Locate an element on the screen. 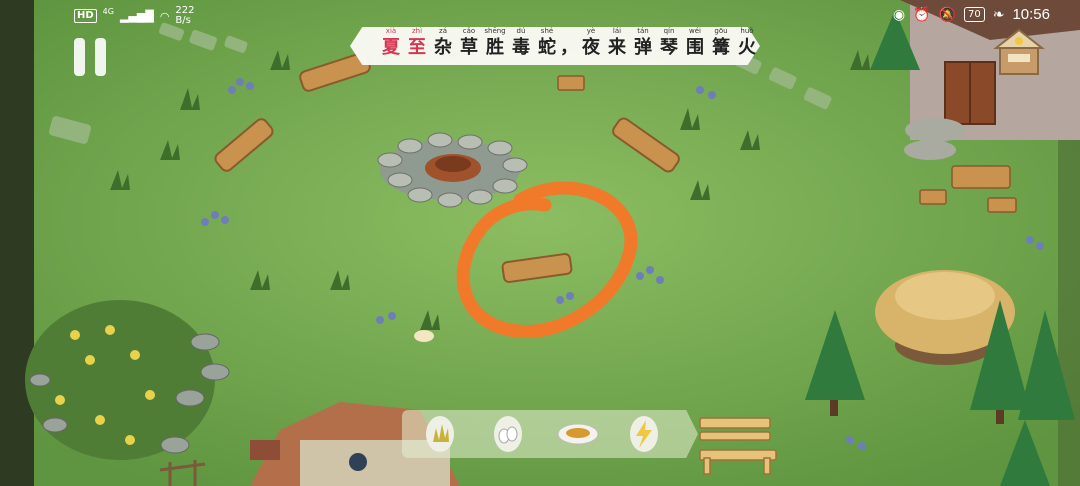 The image size is (1080, 486). poem-char: zhì 至 is located at coordinates (417, 43).